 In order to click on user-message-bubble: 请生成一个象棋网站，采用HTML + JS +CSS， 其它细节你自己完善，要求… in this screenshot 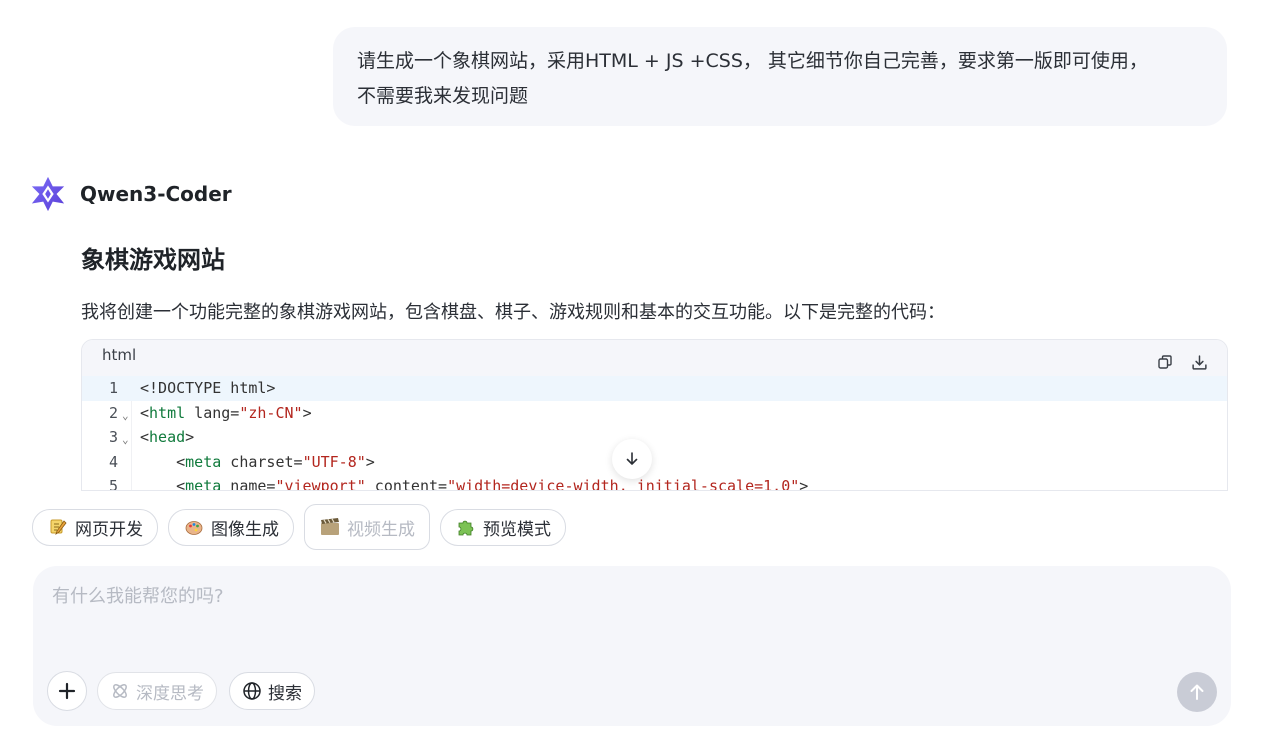, I will do `click(780, 76)`.